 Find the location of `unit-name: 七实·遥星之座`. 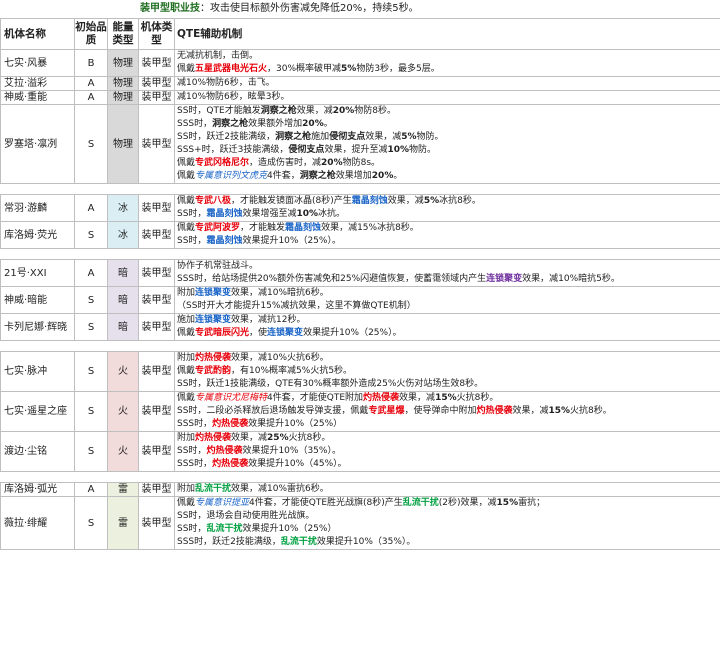

unit-name: 七实·遥星之座 is located at coordinates (37, 411).